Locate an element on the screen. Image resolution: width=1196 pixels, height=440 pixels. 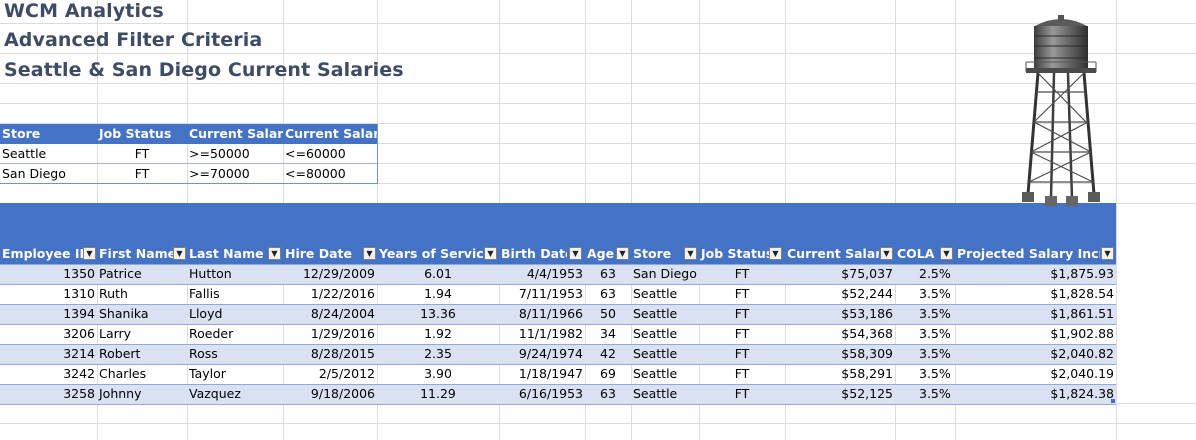
cell-current-salary: $75,037 is located at coordinates (840, 274).